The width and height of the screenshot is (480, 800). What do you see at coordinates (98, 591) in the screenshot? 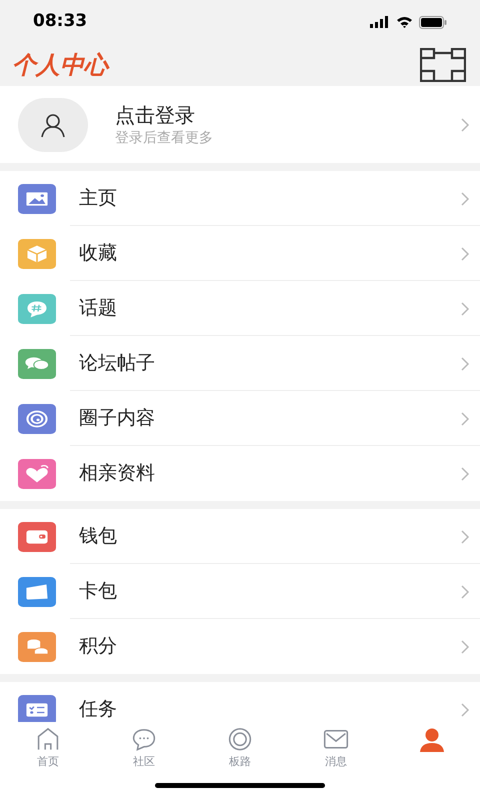
I see `menu-label: 卡包` at bounding box center [98, 591].